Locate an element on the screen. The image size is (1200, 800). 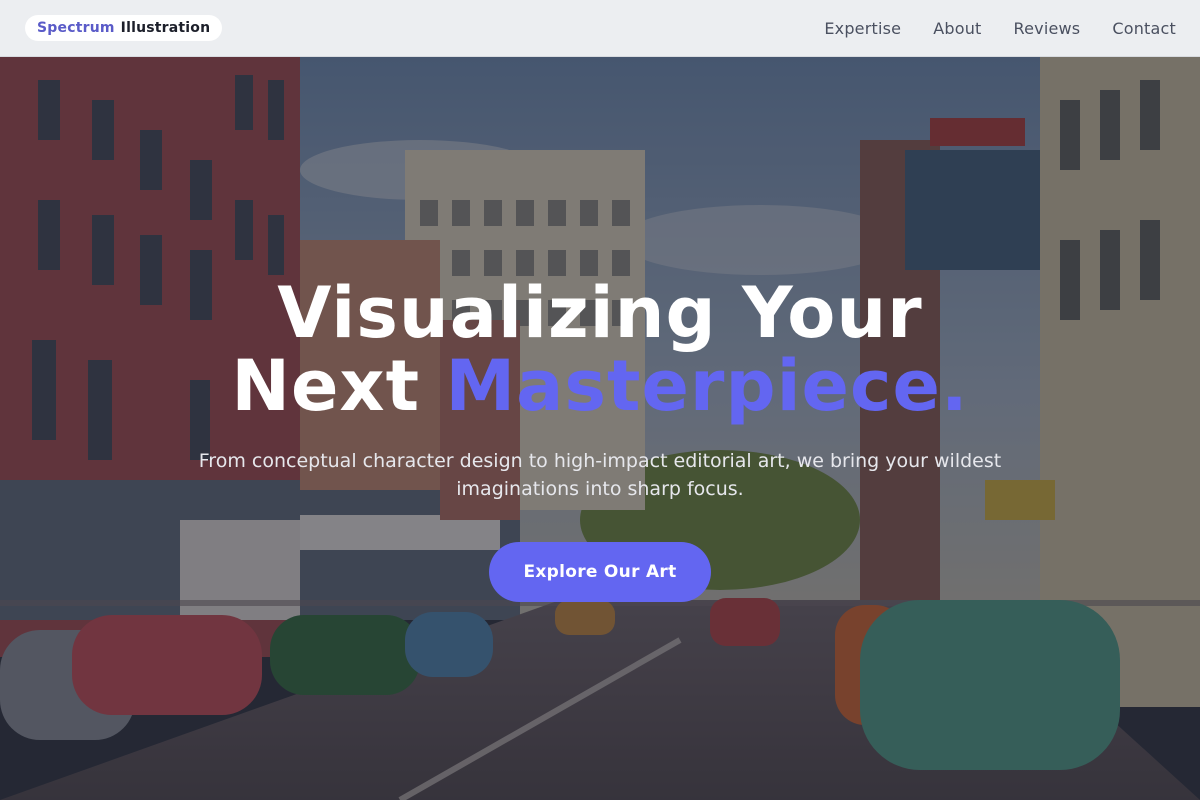
brand-logo-link: Spectrum Illustration is located at coordinates (124, 28).